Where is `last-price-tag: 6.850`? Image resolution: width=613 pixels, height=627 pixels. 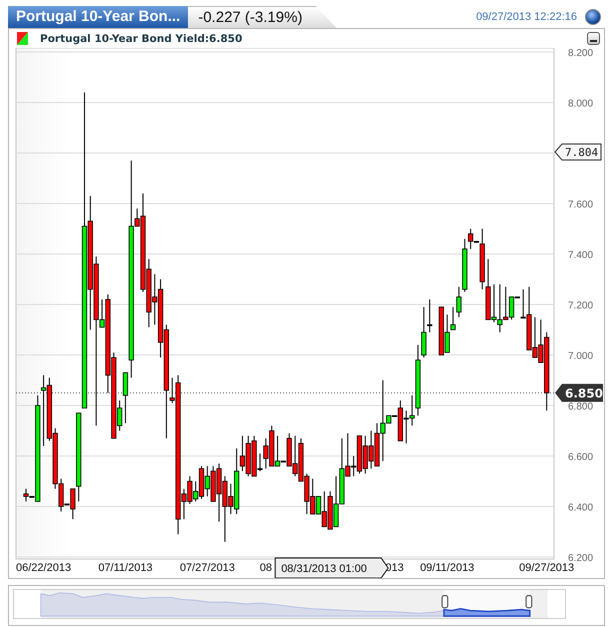 last-price-tag: 6.850 is located at coordinates (579, 393).